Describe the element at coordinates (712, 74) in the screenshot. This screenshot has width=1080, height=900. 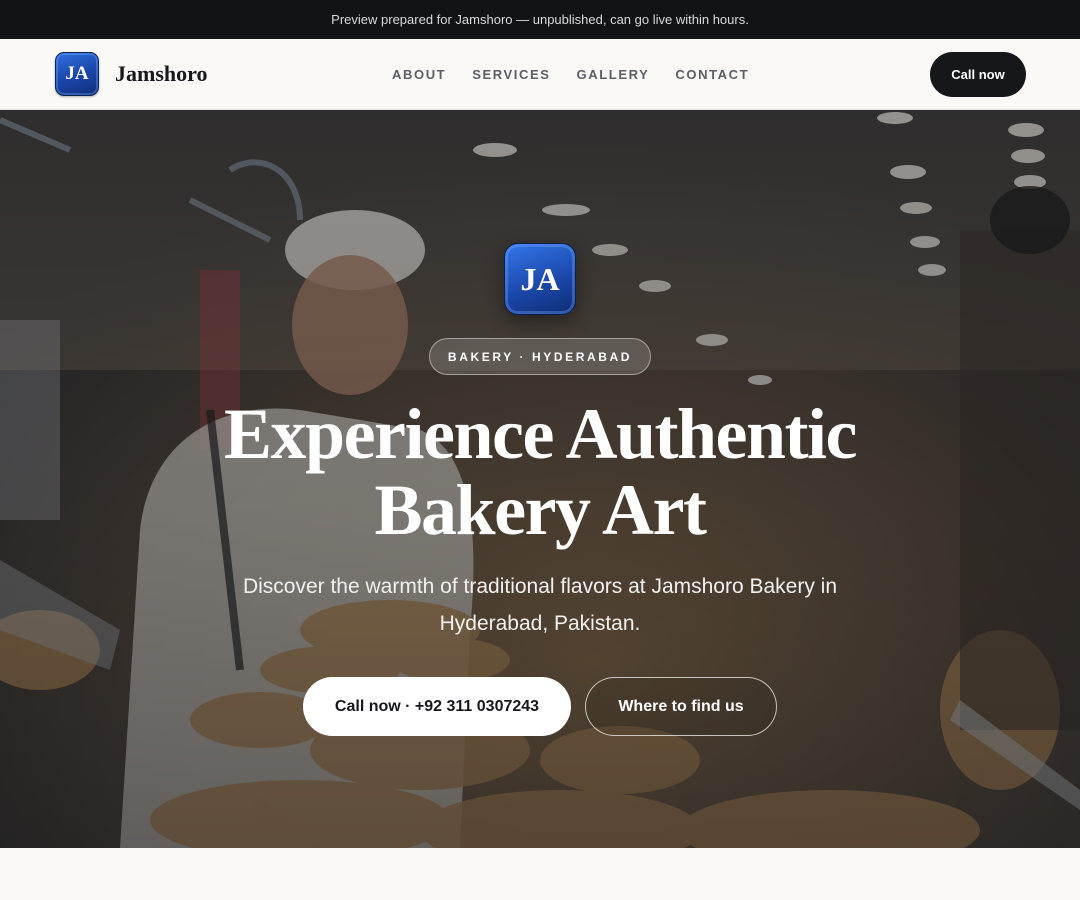
I see `nav-link-contact: CONTACT` at that location.